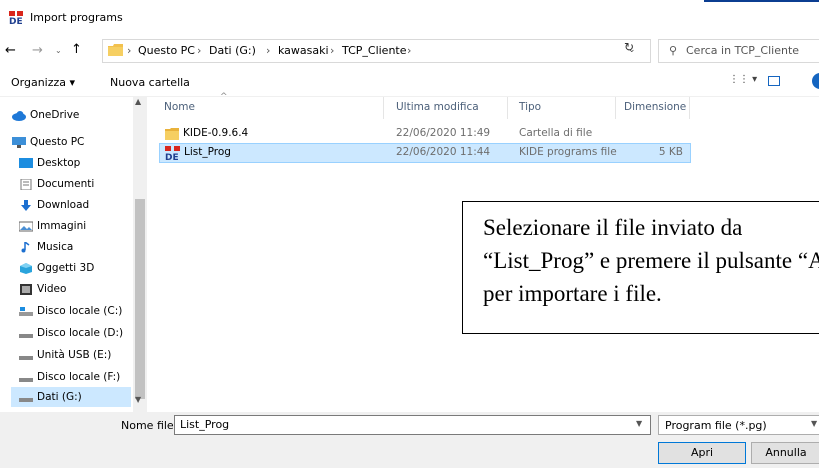 The height and width of the screenshot is (468, 819). I want to click on sidebar-item-video: Video, so click(42, 289).